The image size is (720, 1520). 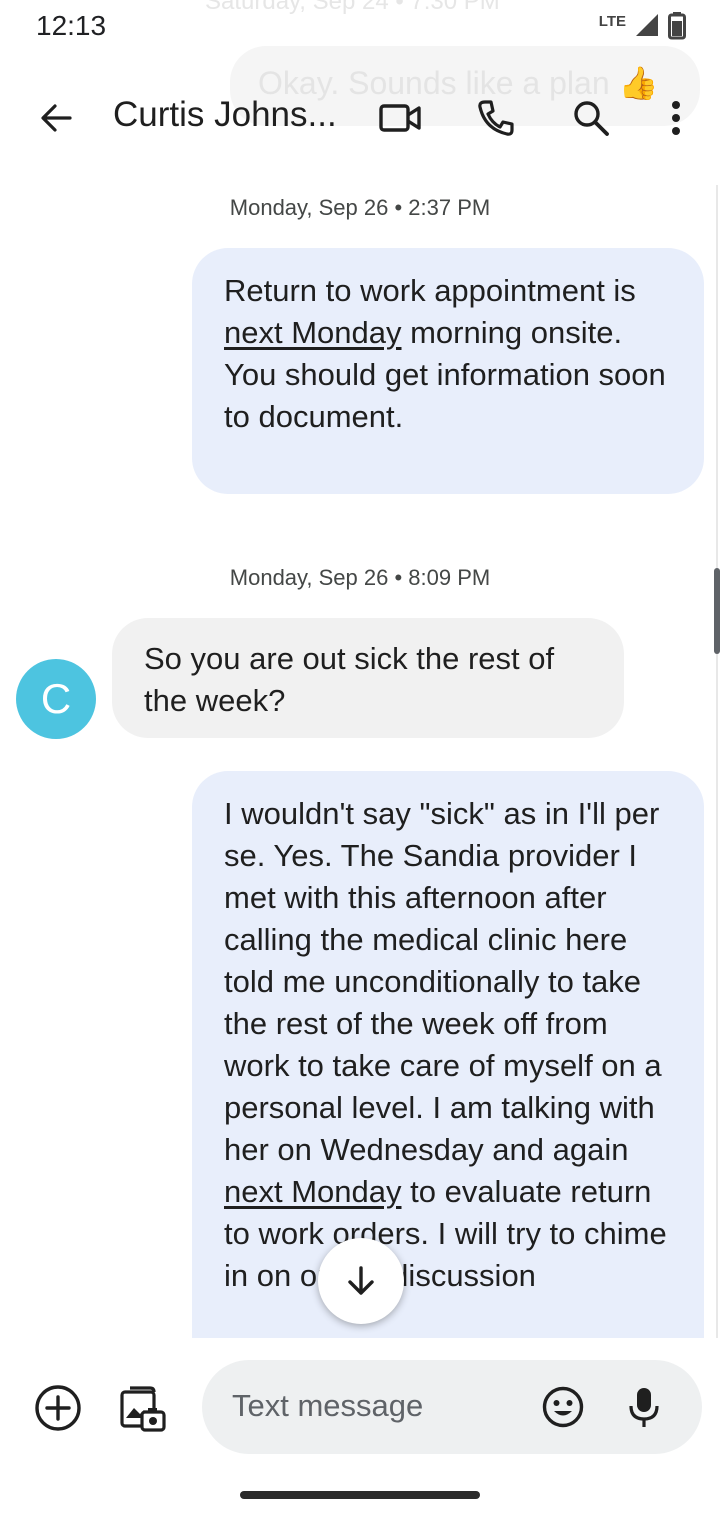 I want to click on navigation-handle, so click(x=360, y=1495).